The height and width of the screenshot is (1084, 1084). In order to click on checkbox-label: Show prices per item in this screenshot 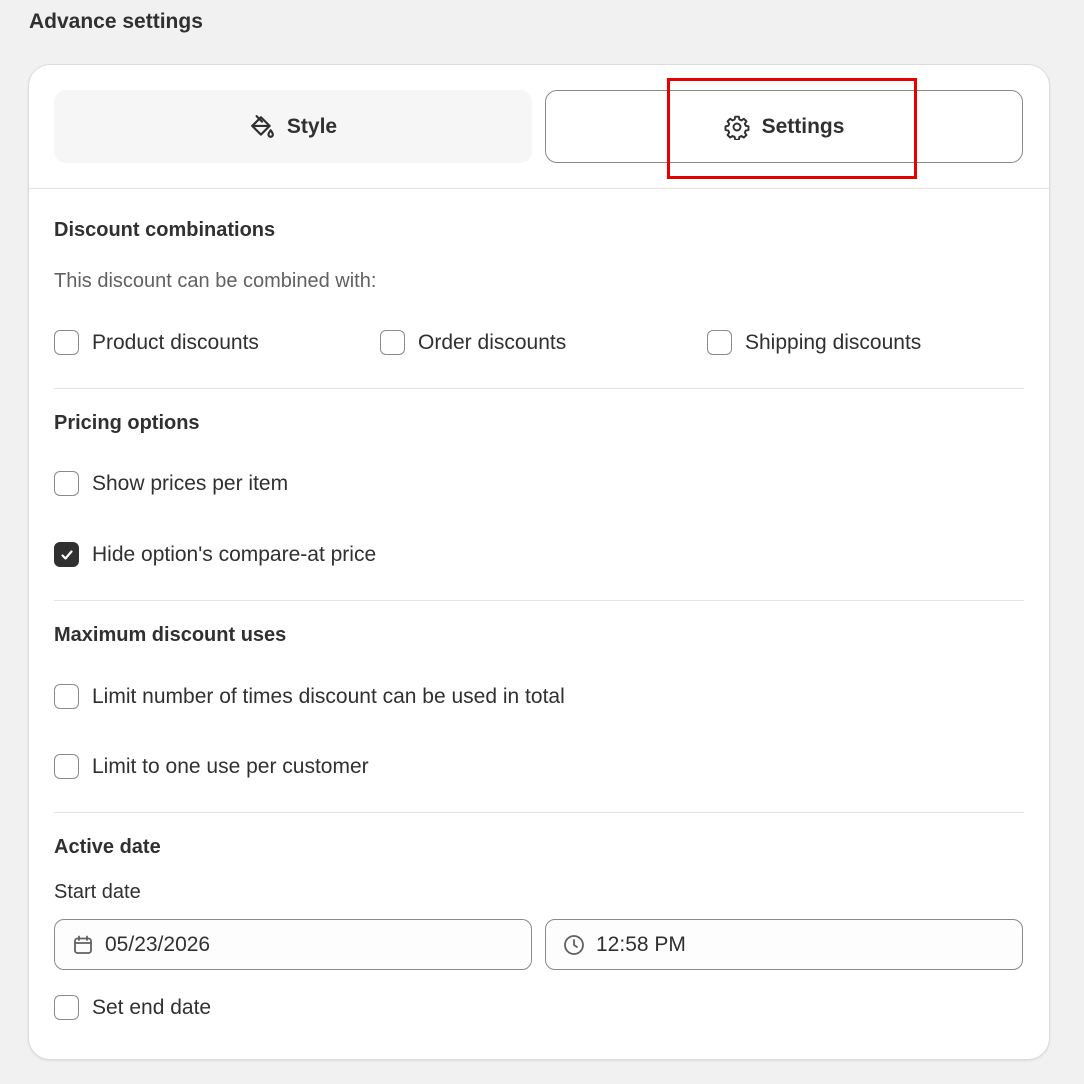, I will do `click(190, 483)`.